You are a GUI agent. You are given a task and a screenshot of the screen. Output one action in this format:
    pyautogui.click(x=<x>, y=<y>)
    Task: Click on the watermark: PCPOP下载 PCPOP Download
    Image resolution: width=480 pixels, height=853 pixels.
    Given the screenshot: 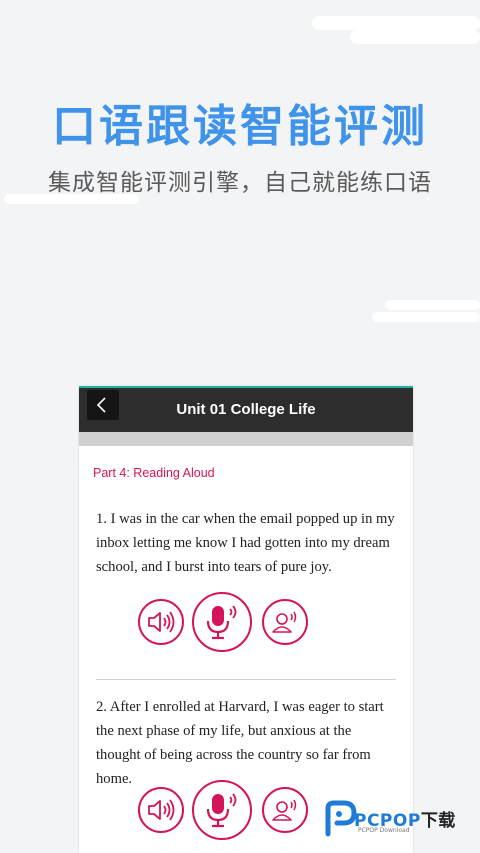 What is the action you would take?
    pyautogui.click(x=399, y=818)
    